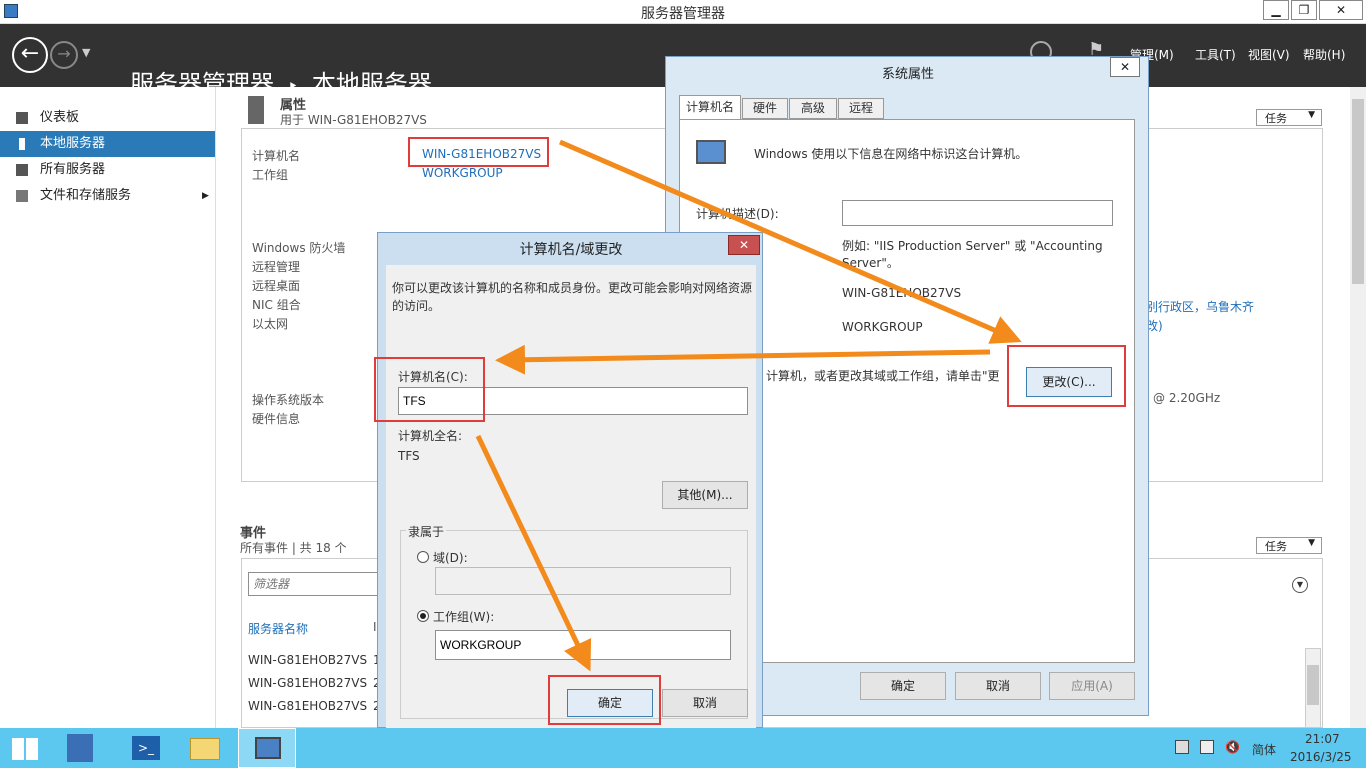 The image size is (1366, 768). What do you see at coordinates (1207, 747) in the screenshot?
I see `network-icon` at bounding box center [1207, 747].